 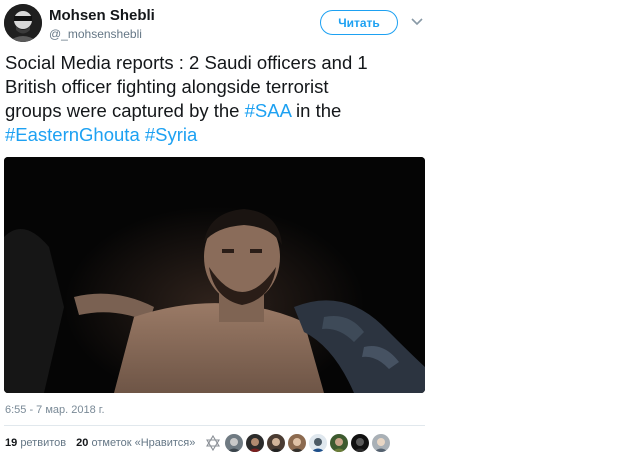 I want to click on likes-label: отметок «Нравится», so click(x=143, y=443).